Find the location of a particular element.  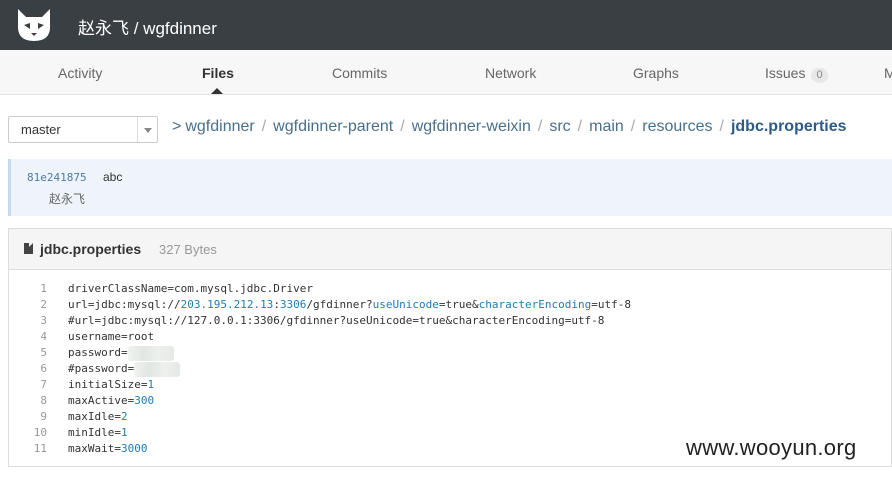

line-content: initialSize=1 is located at coordinates (111, 385).